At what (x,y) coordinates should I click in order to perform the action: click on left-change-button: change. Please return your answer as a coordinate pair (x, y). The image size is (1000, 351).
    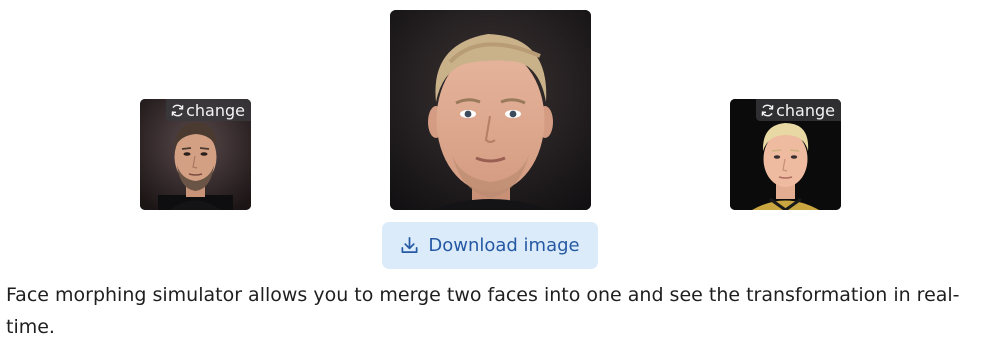
    Looking at the image, I should click on (208, 110).